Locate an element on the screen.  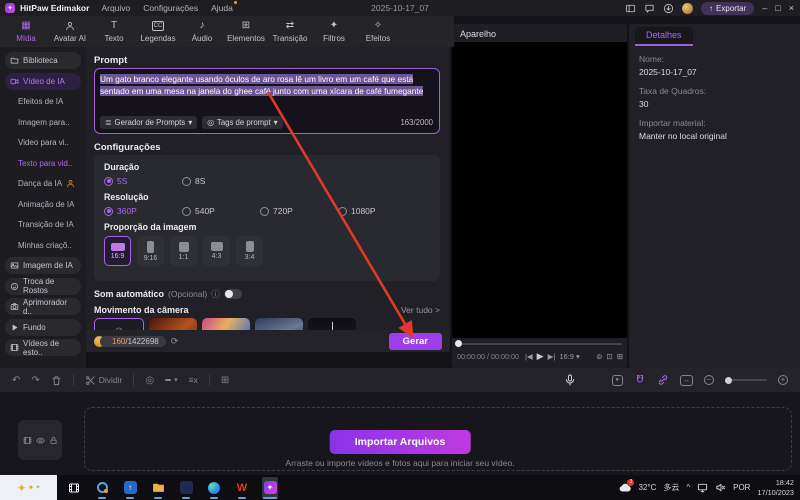
download-icon is located at coordinates (668, 8).